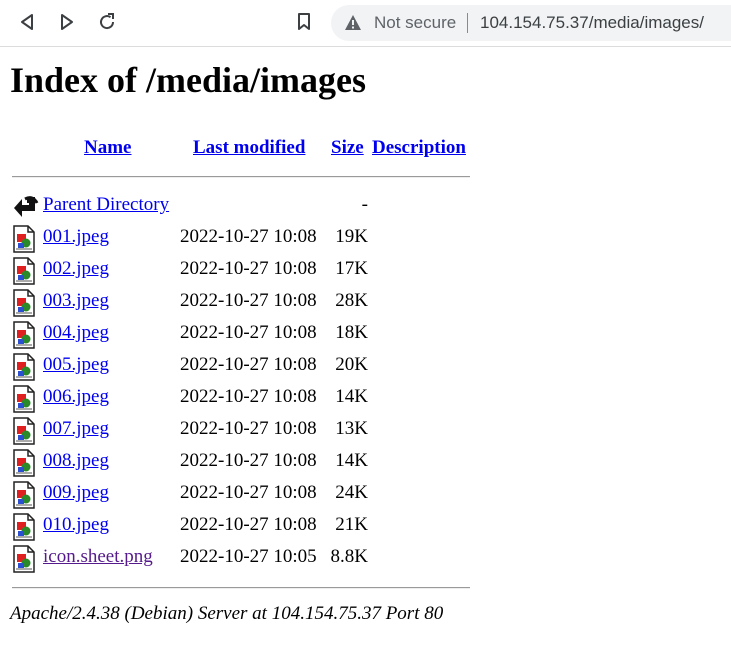 Image resolution: width=731 pixels, height=653 pixels. I want to click on file-size: 24K, so click(351, 492).